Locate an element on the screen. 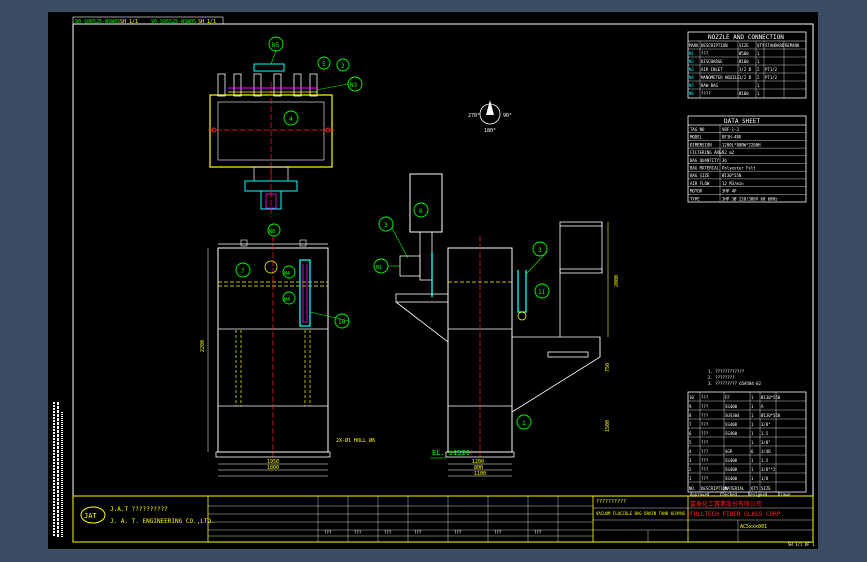 The width and height of the screenshot is (867, 562). approval-1: Approved is located at coordinates (700, 494).